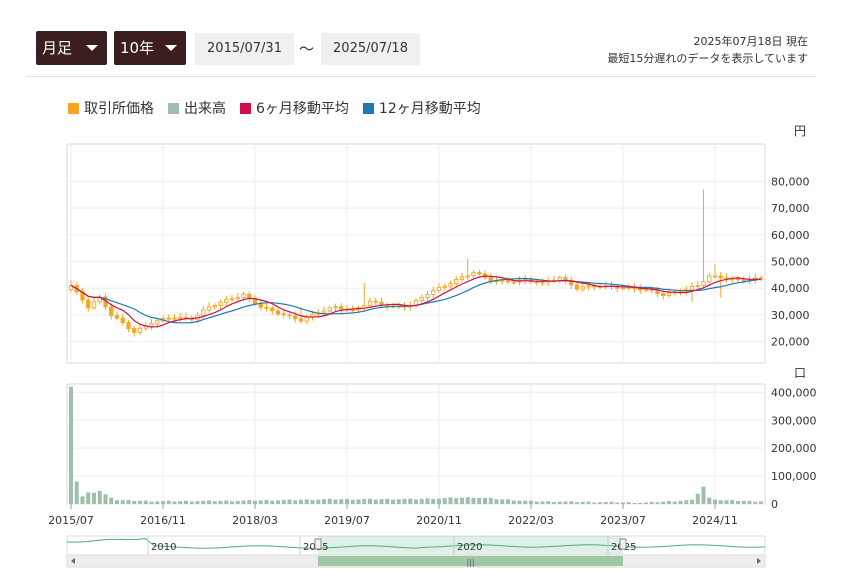  What do you see at coordinates (715, 520) in the screenshot?
I see `x-tick-label: 2024/11` at bounding box center [715, 520].